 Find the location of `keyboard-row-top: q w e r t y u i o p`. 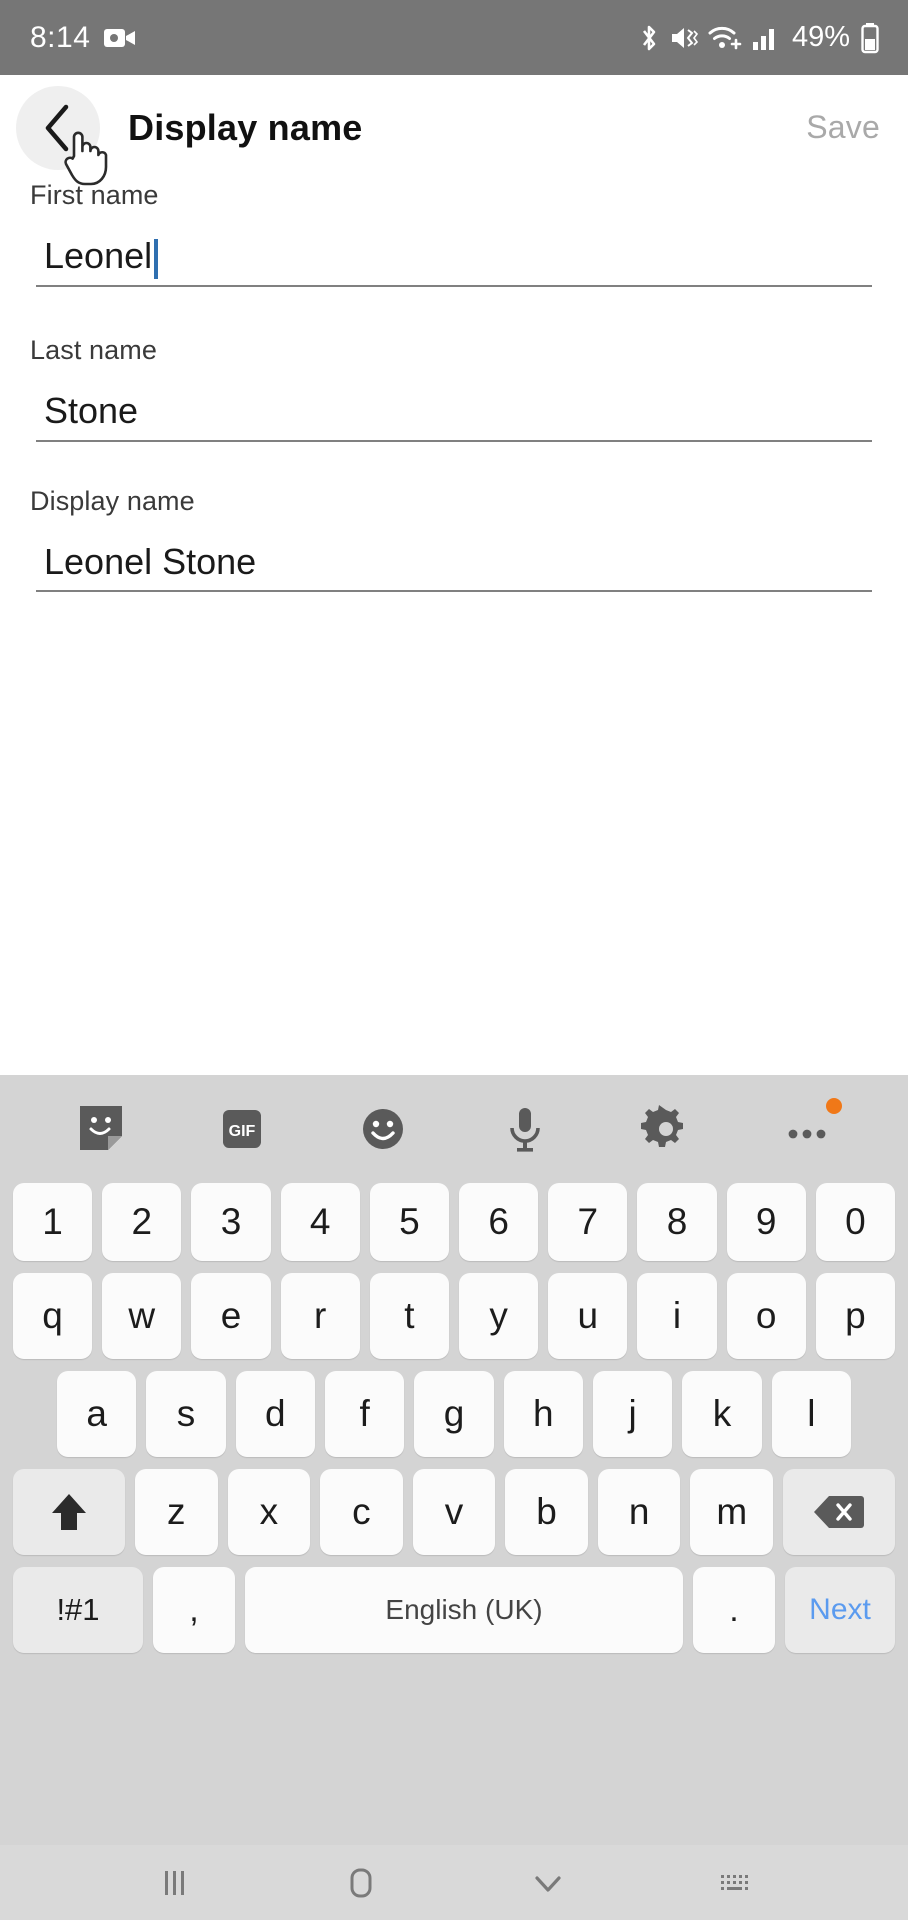

keyboard-row-top: q w e r t y u i o p is located at coordinates (454, 1316).